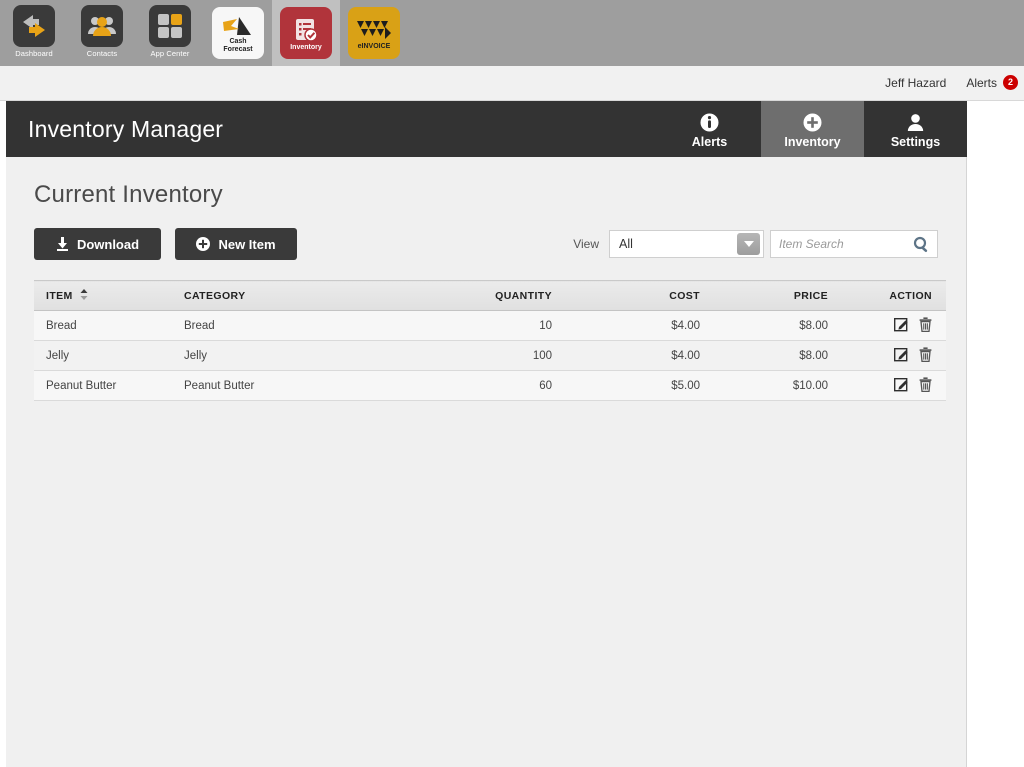  Describe the element at coordinates (102, 53) in the screenshot. I see `app-tile-label: Contacts` at that location.